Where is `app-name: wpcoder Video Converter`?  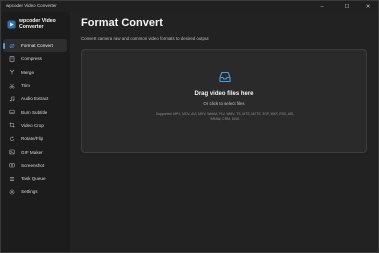 app-name: wpcoder Video Converter is located at coordinates (37, 24).